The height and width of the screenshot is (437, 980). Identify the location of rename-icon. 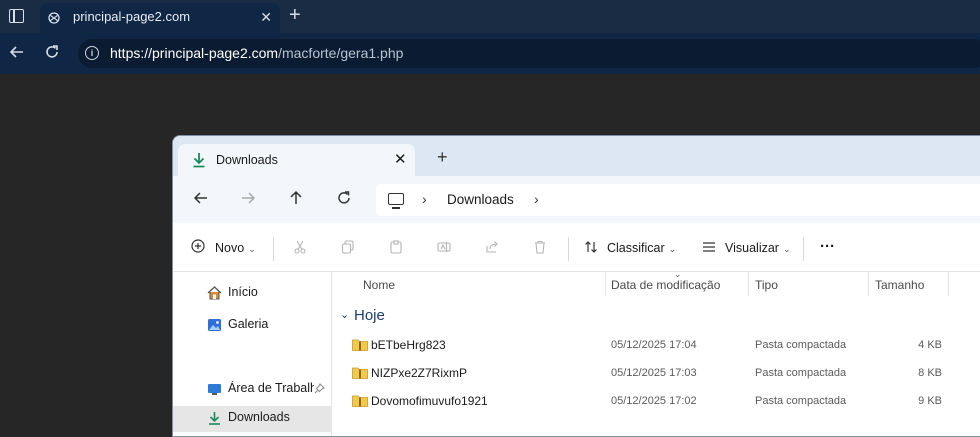
(444, 247).